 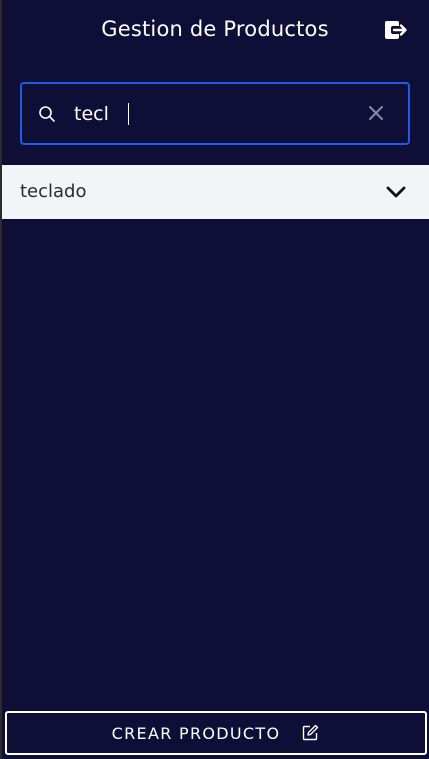 I want to click on text-caret, so click(x=128, y=114).